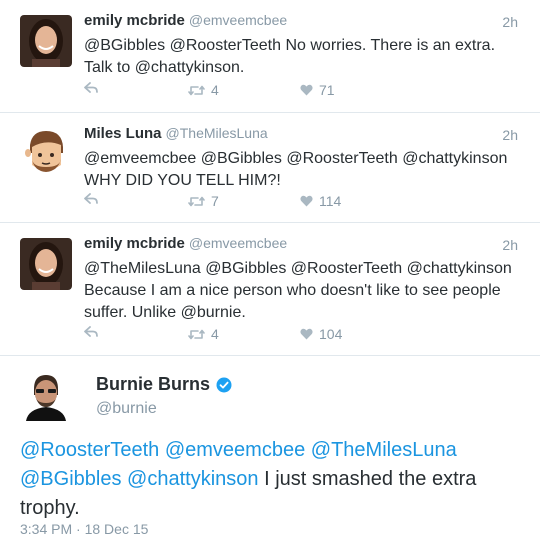  I want to click on mention-link: @chattykinson, so click(192, 479).